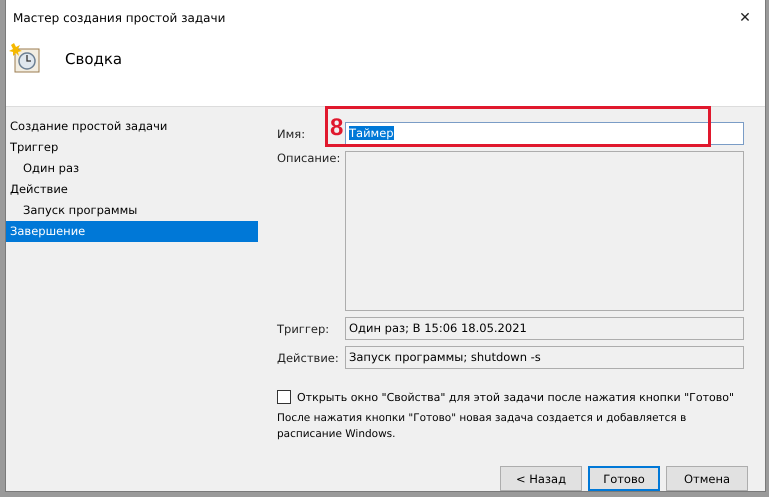 Image resolution: width=769 pixels, height=497 pixels. Describe the element at coordinates (308, 357) in the screenshot. I see `field-label: Действие:` at that location.